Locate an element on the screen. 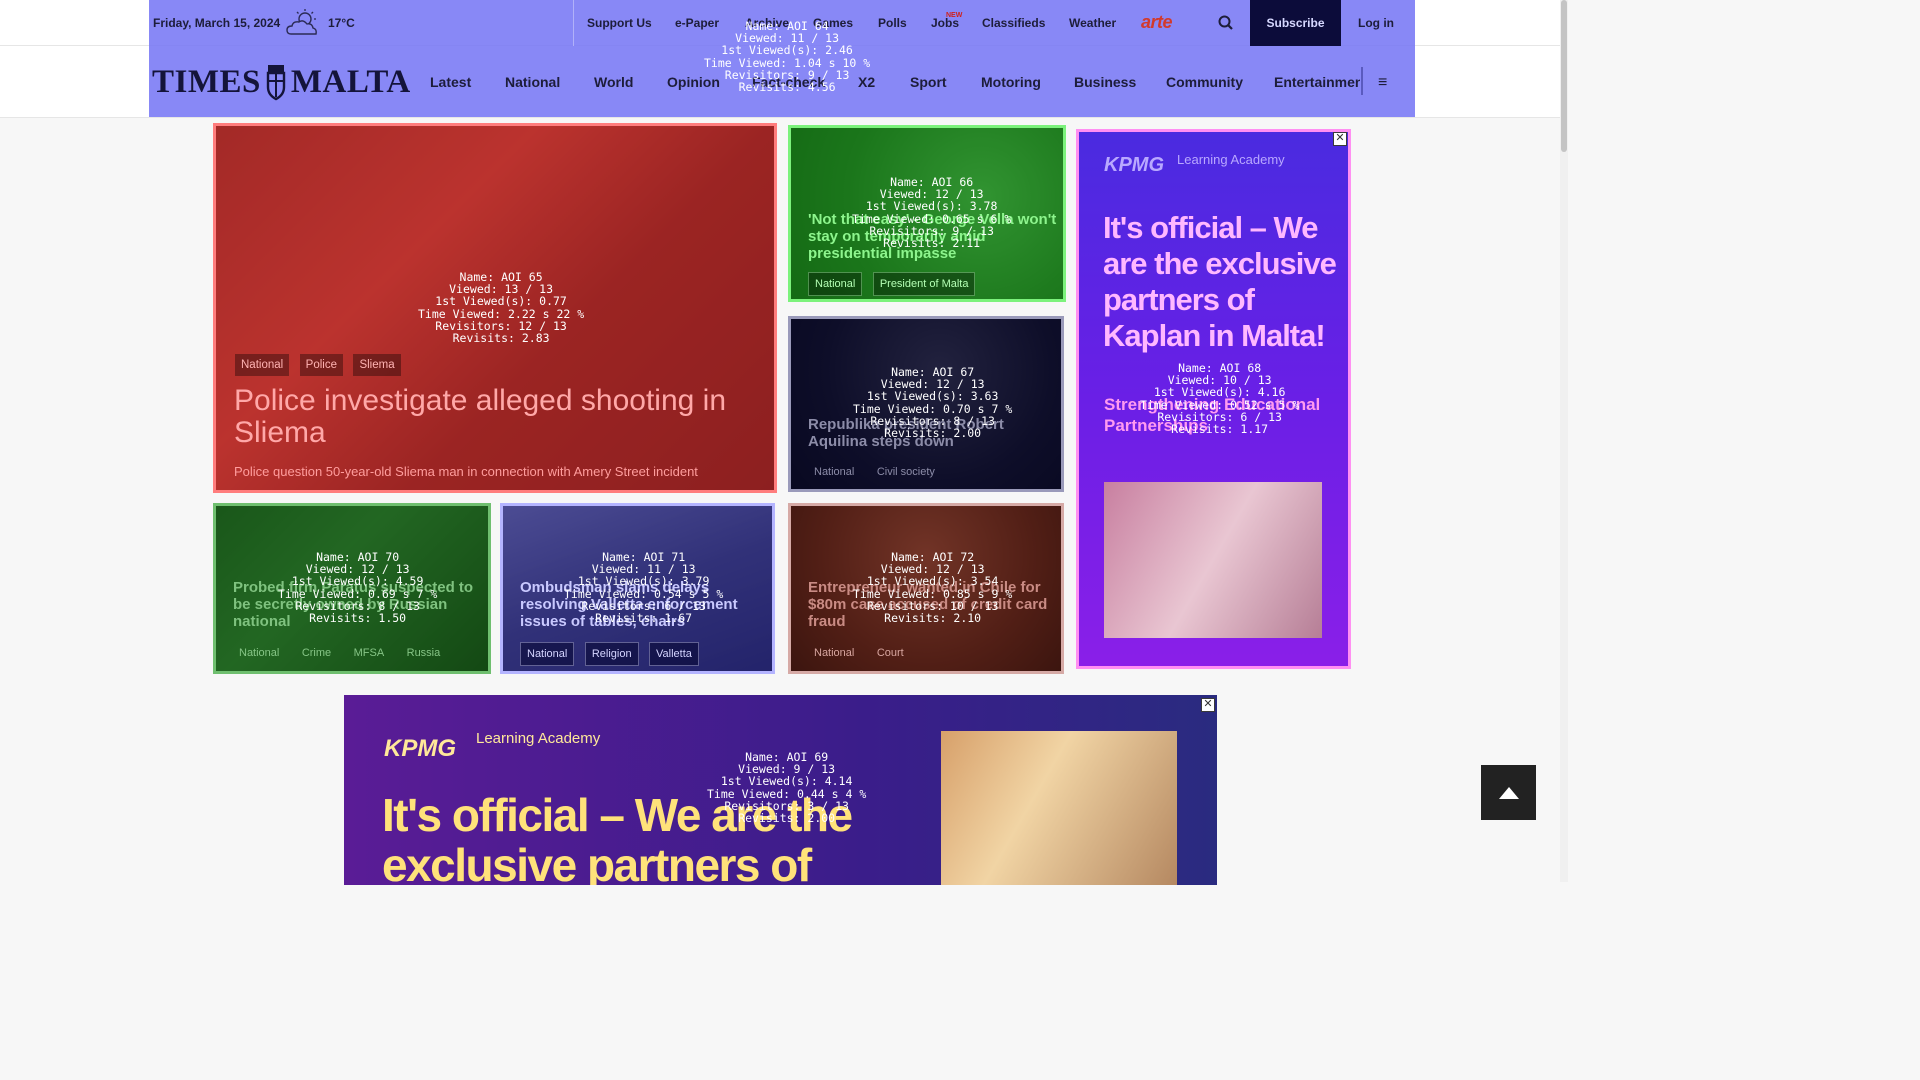  tag: Crime is located at coordinates (316, 653).